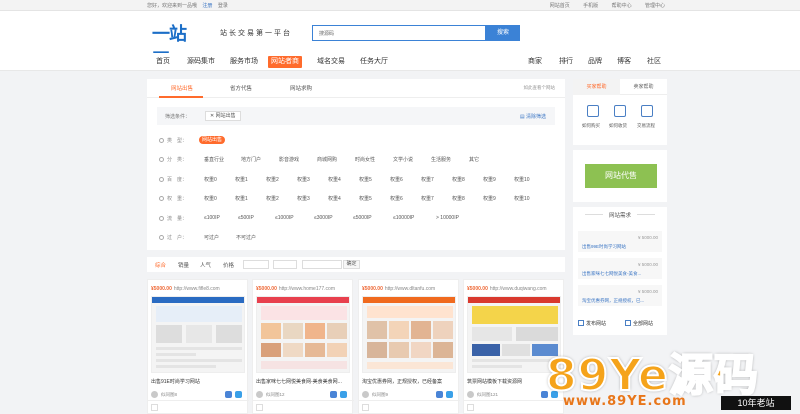 This screenshot has width=800, height=414. I want to click on tab-consign-sale: 省方代售, so click(241, 88).